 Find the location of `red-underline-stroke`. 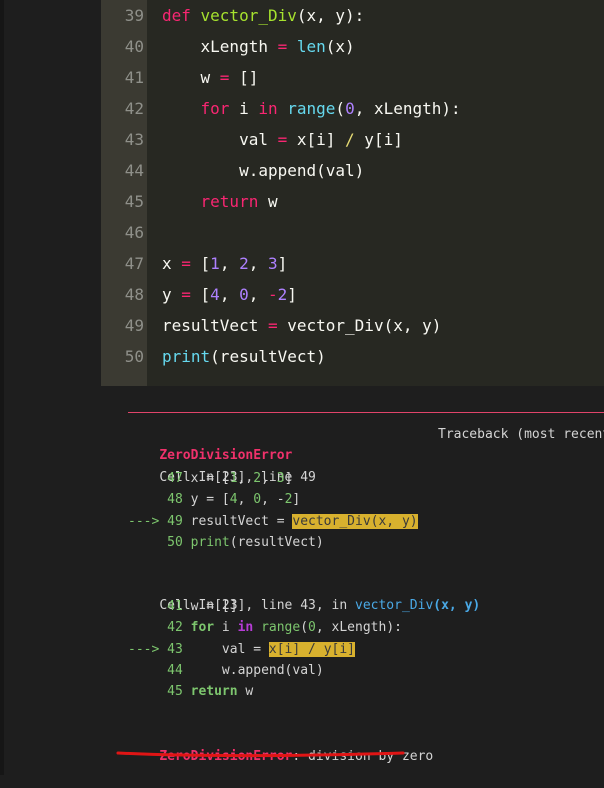

red-underline-stroke is located at coordinates (260, 754).